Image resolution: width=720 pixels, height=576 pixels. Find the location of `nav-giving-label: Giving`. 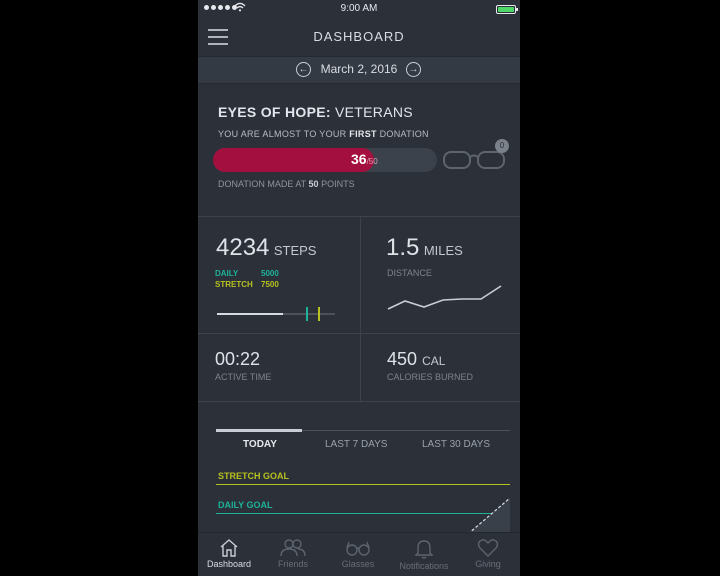

nav-giving-label: Giving is located at coordinates (488, 564).